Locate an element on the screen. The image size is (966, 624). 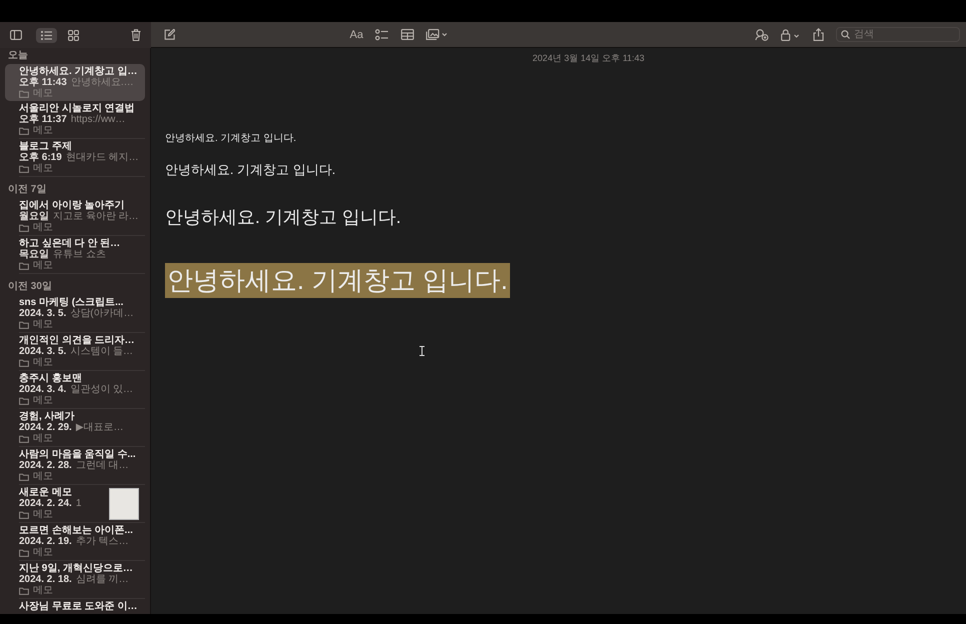
checklist-icon is located at coordinates (382, 34).